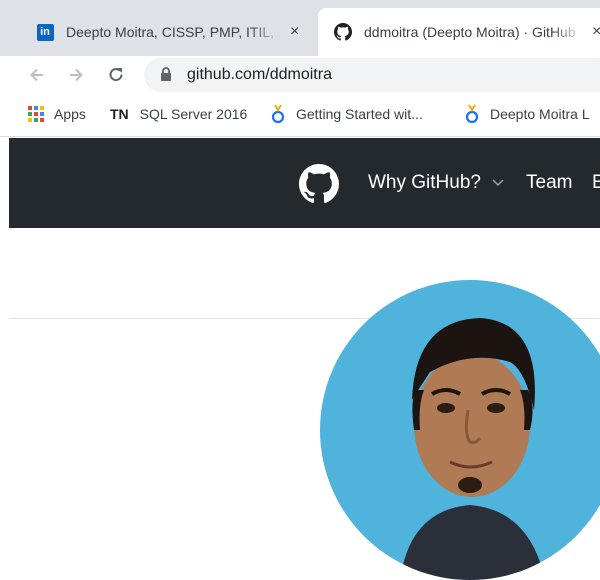 The image size is (600, 580). Describe the element at coordinates (70, 114) in the screenshot. I see `bookmark-label: Apps` at that location.